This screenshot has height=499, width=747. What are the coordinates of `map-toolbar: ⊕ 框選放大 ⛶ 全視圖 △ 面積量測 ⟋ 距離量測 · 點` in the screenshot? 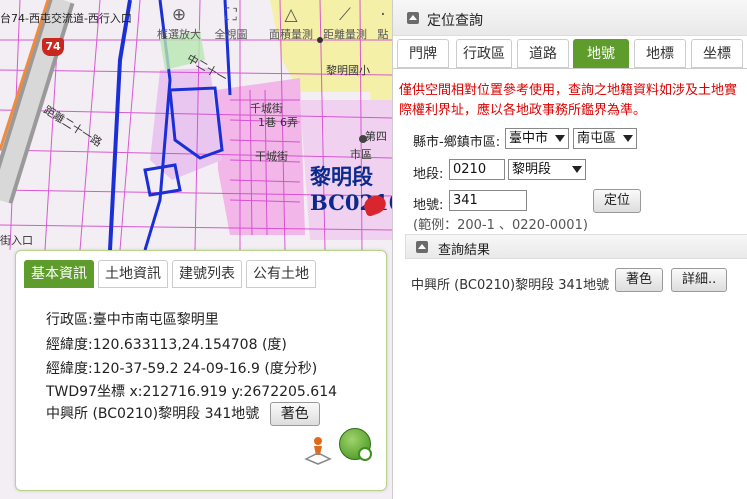 It's located at (271, 24).